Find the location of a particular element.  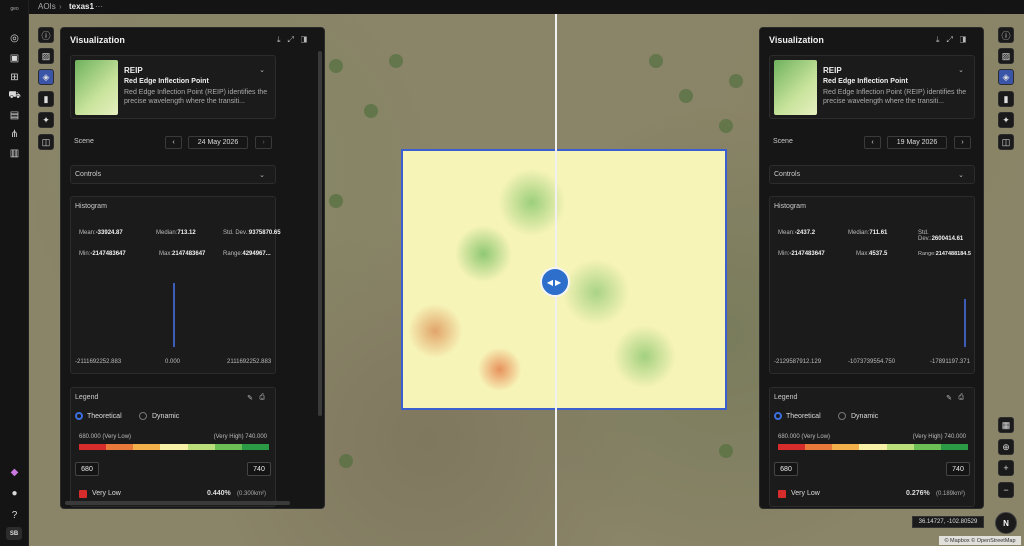

scene-date-select: 19 May 2026 is located at coordinates (917, 142).